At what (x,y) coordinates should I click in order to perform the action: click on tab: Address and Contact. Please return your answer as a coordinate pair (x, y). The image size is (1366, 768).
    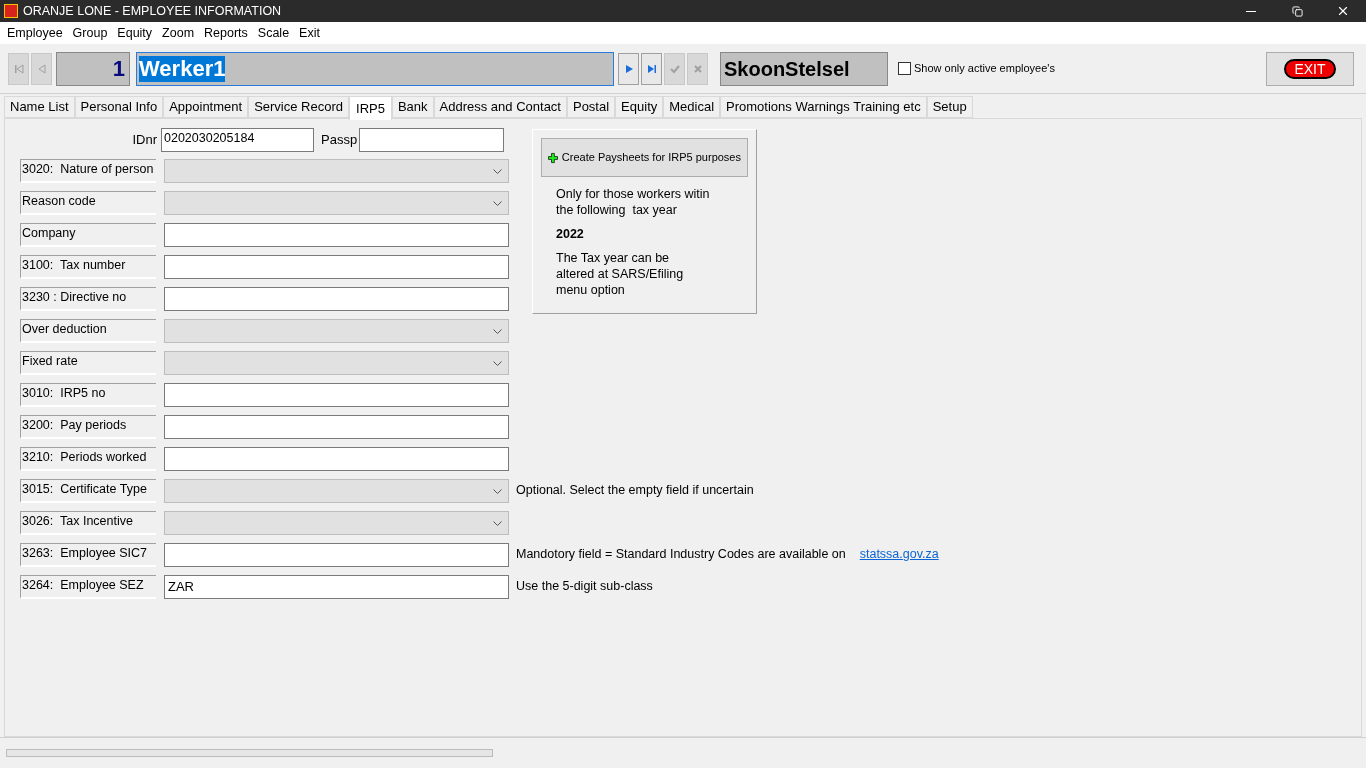
    Looking at the image, I should click on (500, 107).